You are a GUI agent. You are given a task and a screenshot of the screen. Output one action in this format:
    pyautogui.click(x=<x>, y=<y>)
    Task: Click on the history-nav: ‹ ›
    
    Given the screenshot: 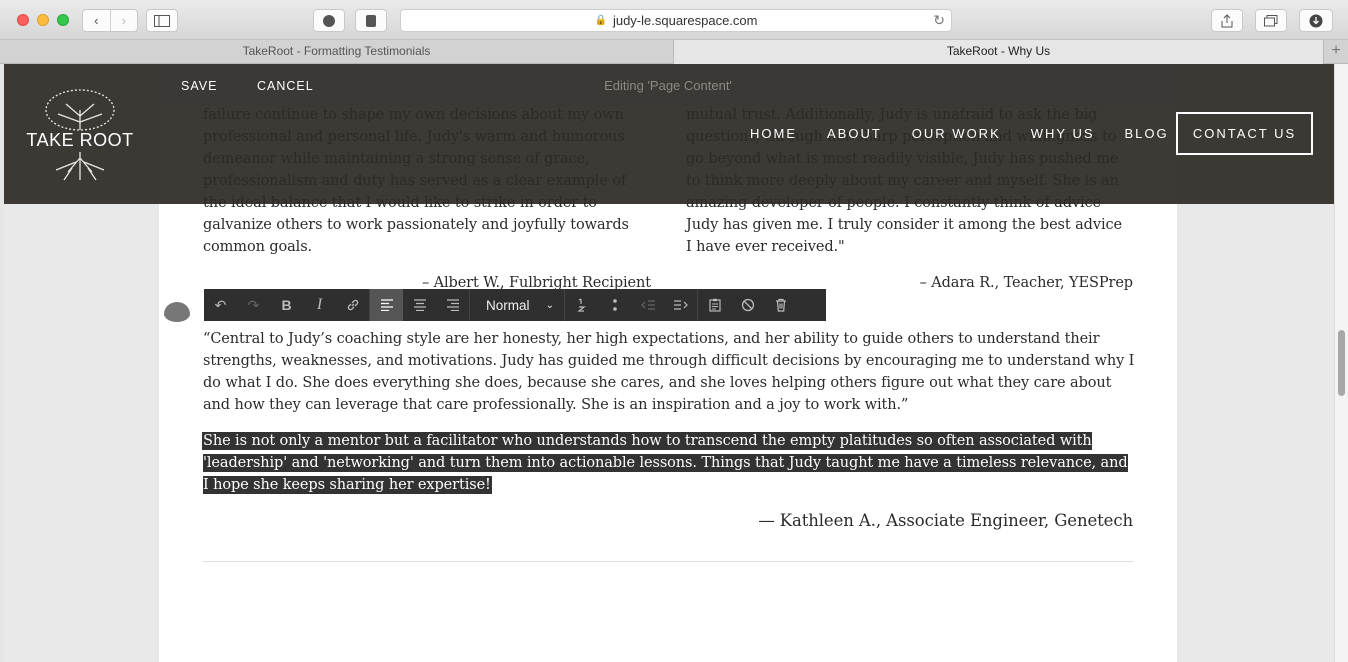 What is the action you would take?
    pyautogui.click(x=110, y=20)
    